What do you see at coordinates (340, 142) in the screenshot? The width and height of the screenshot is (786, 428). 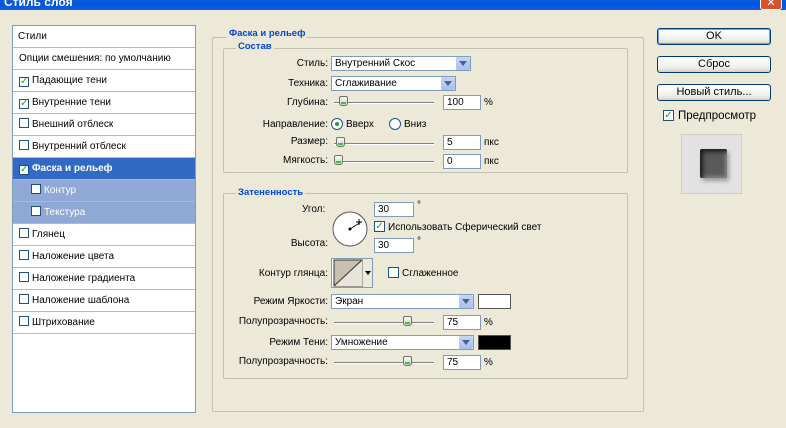 I see `size-slider-thumb` at bounding box center [340, 142].